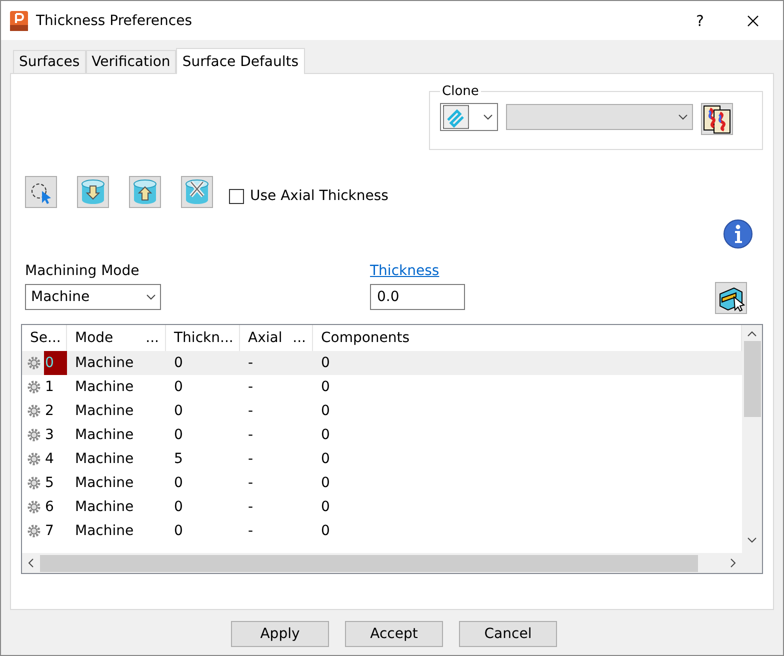 Image resolution: width=784 pixels, height=656 pixels. What do you see at coordinates (382, 531) in the screenshot?
I see `table-row: 7 Machine 0 - 0` at bounding box center [382, 531].